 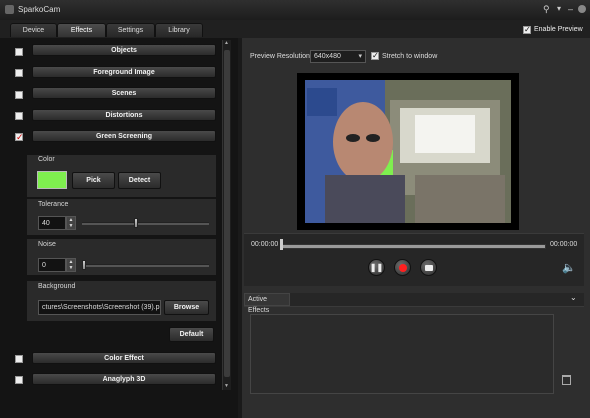 I want to click on record-icon, so click(x=402, y=267).